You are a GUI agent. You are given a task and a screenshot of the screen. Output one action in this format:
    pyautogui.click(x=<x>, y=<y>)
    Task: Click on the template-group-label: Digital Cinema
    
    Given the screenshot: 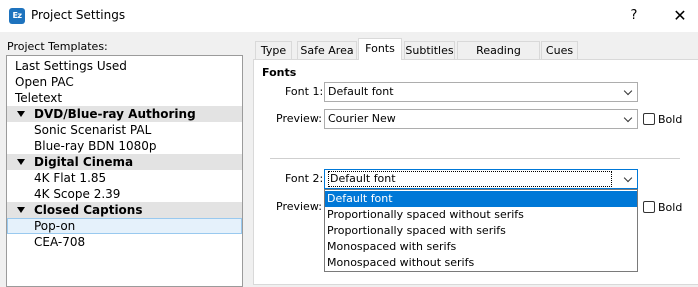 What is the action you would take?
    pyautogui.click(x=84, y=162)
    